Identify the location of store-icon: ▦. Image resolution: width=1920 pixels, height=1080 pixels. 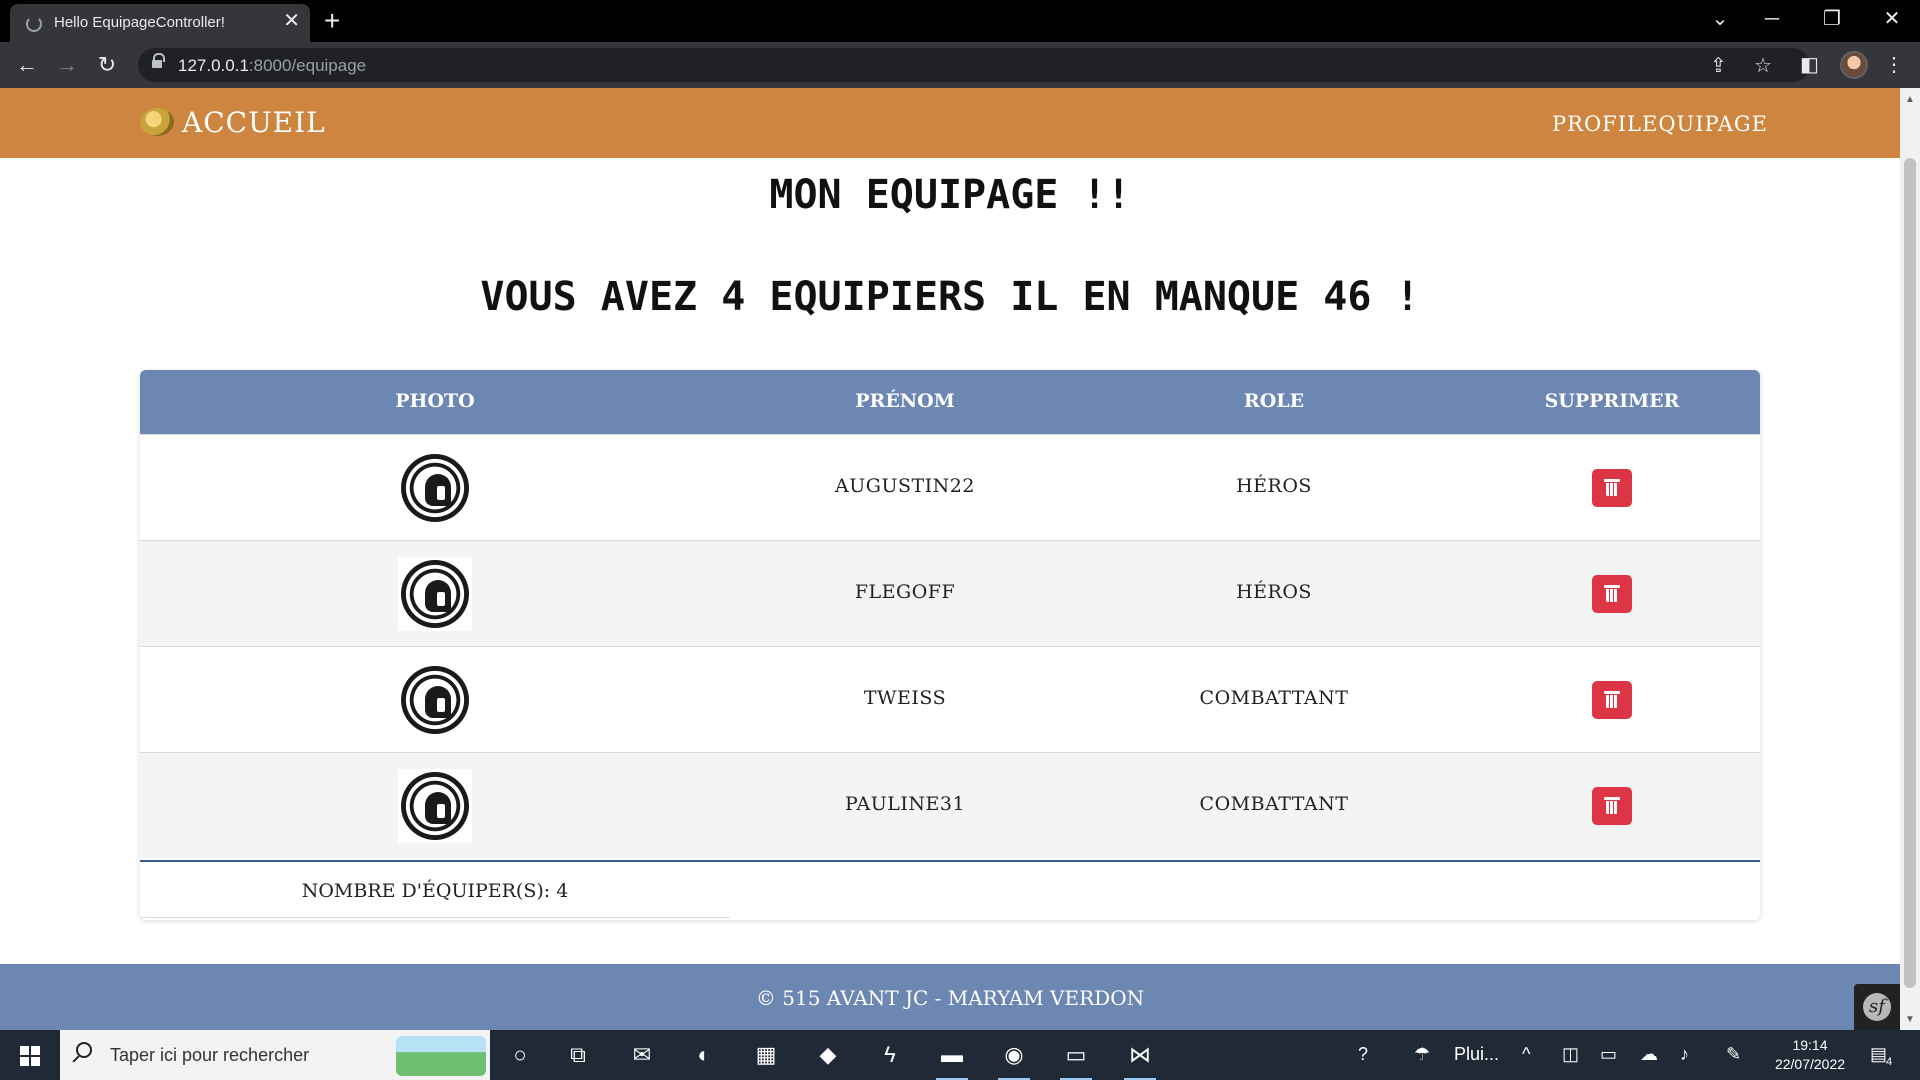
(766, 1055).